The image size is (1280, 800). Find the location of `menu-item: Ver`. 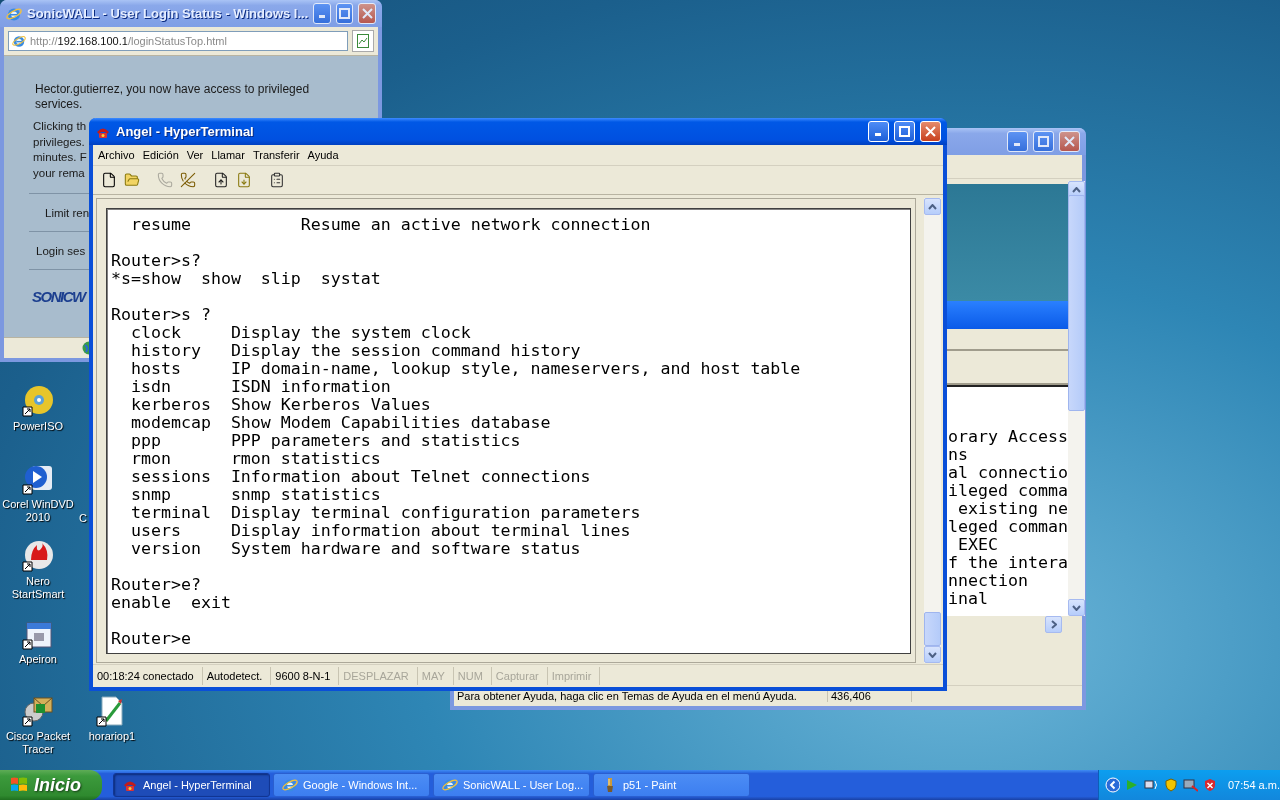

menu-item: Ver is located at coordinates (195, 155).